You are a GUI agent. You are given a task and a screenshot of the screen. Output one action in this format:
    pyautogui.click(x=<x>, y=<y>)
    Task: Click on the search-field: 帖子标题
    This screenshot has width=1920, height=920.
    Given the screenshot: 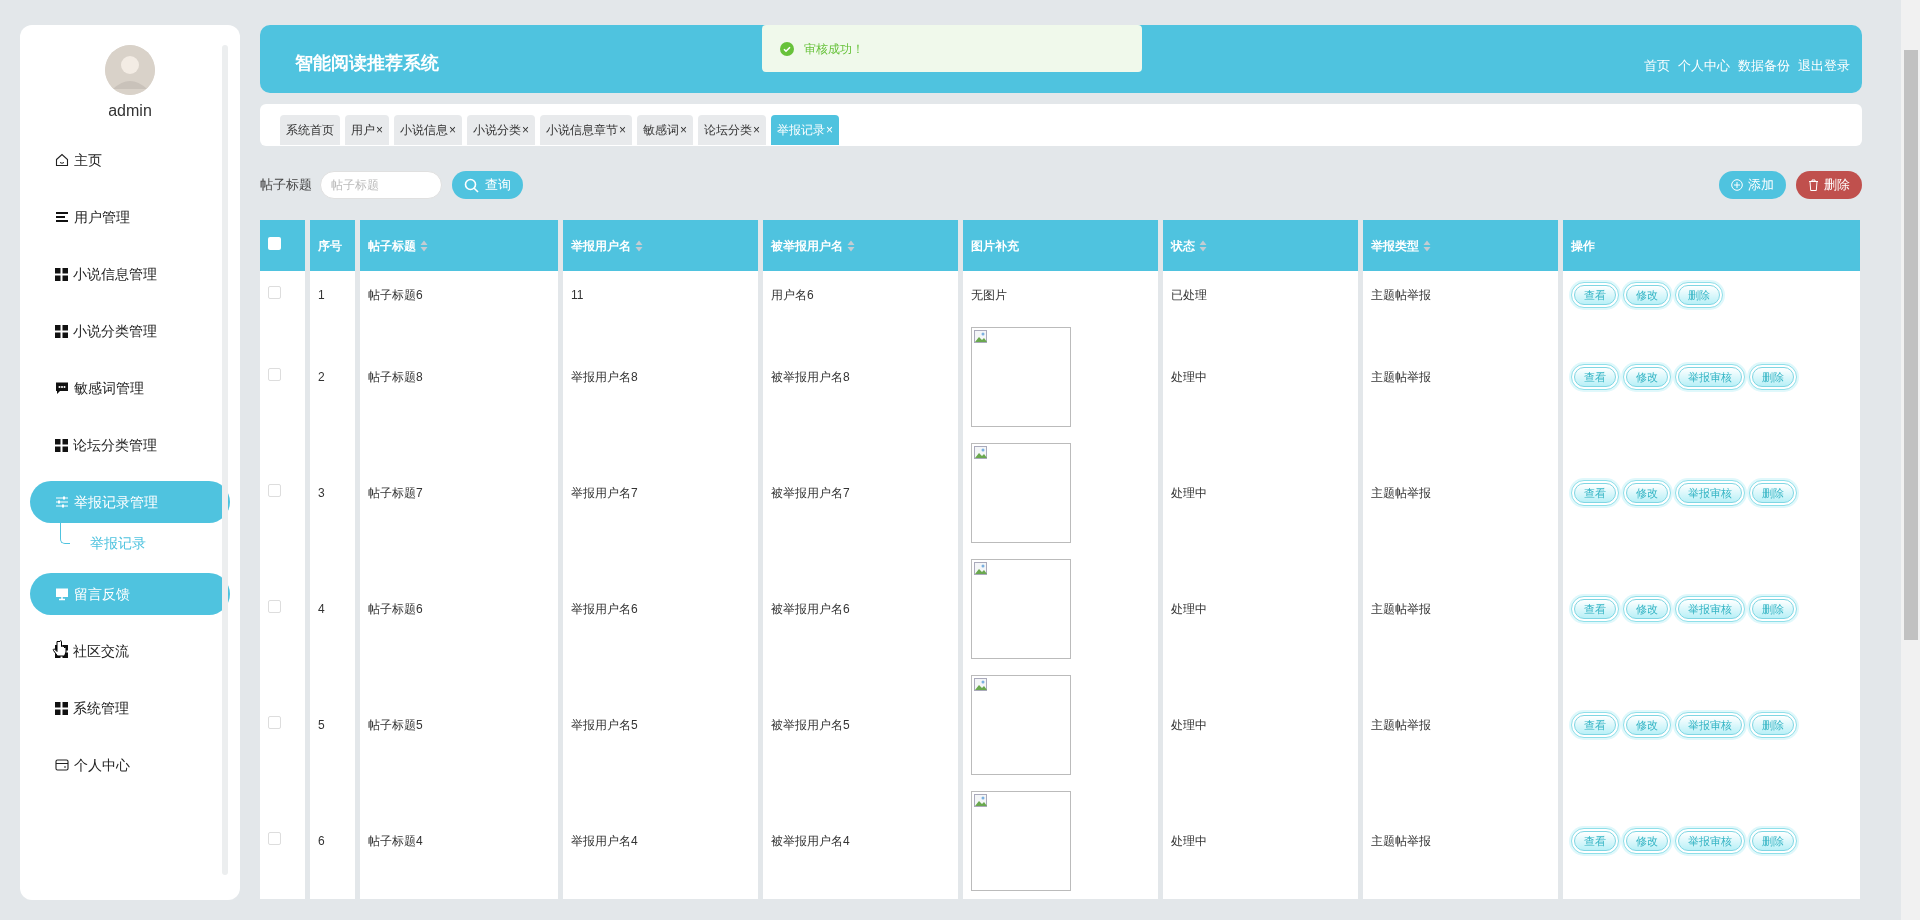 What is the action you would take?
    pyautogui.click(x=381, y=185)
    